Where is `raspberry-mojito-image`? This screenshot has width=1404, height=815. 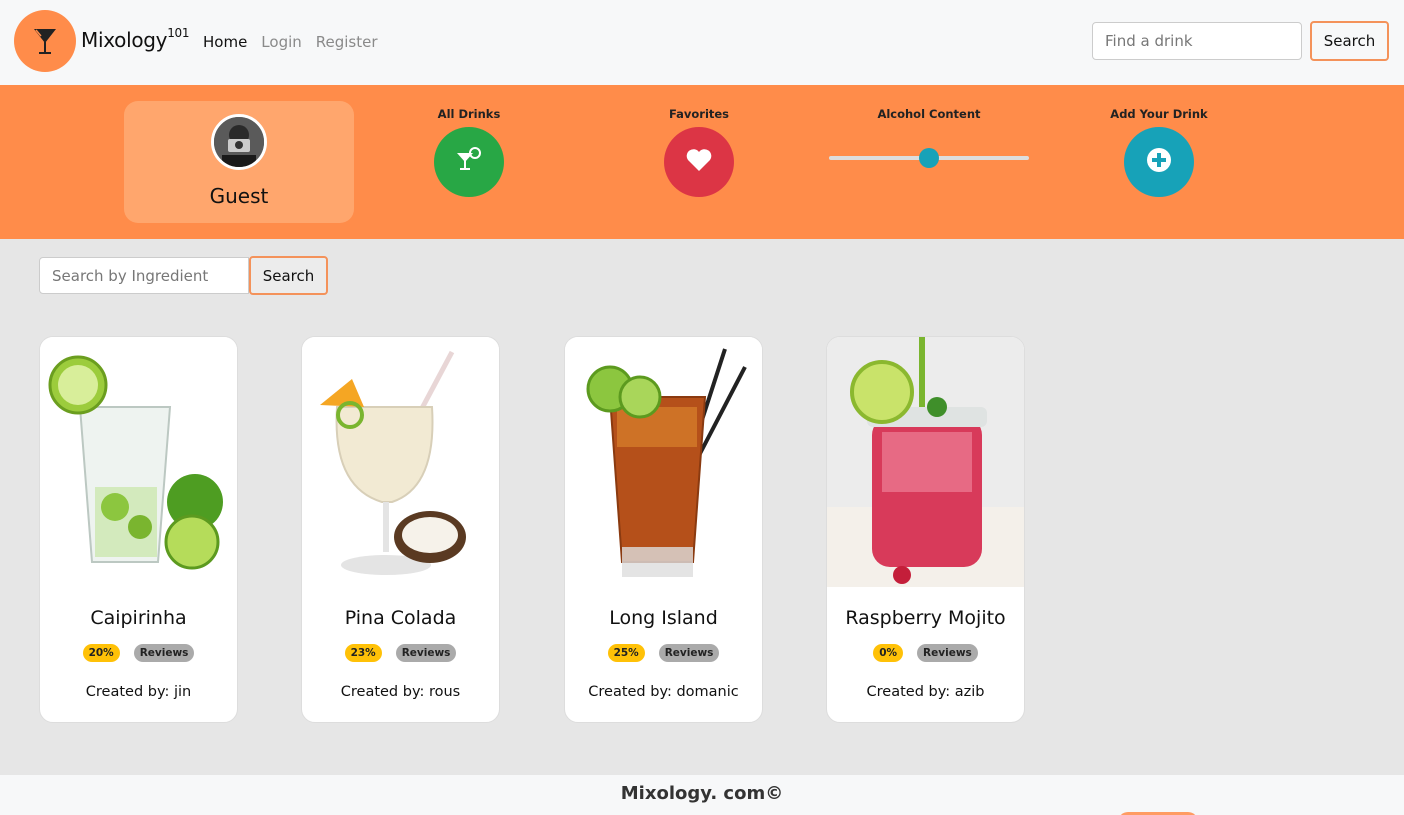
raspberry-mojito-image is located at coordinates (925, 462).